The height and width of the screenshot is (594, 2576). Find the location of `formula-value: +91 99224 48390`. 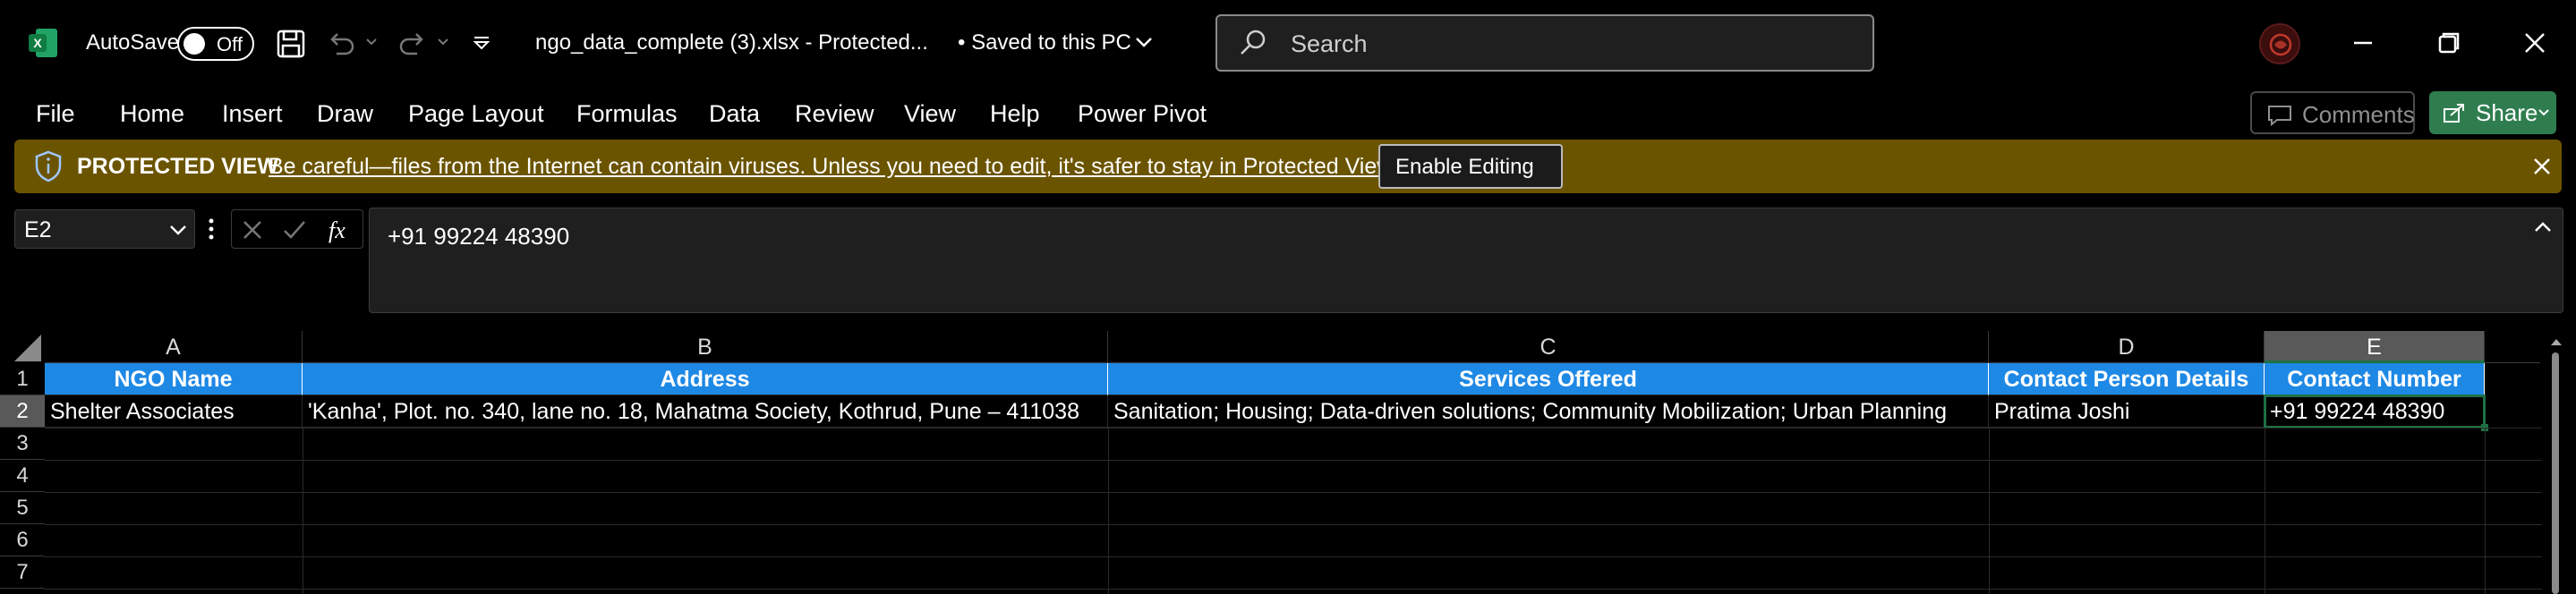

formula-value: +91 99224 48390 is located at coordinates (479, 237).